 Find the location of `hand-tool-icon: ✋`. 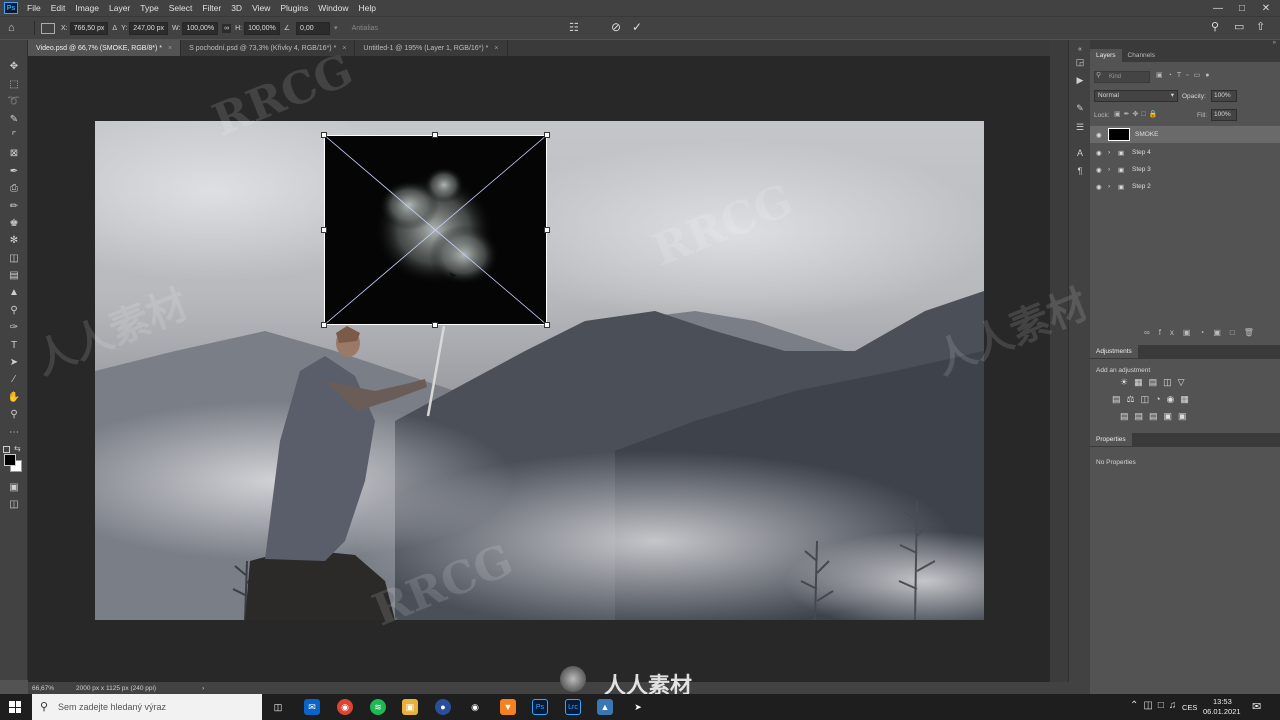

hand-tool-icon: ✋ is located at coordinates (14, 397).